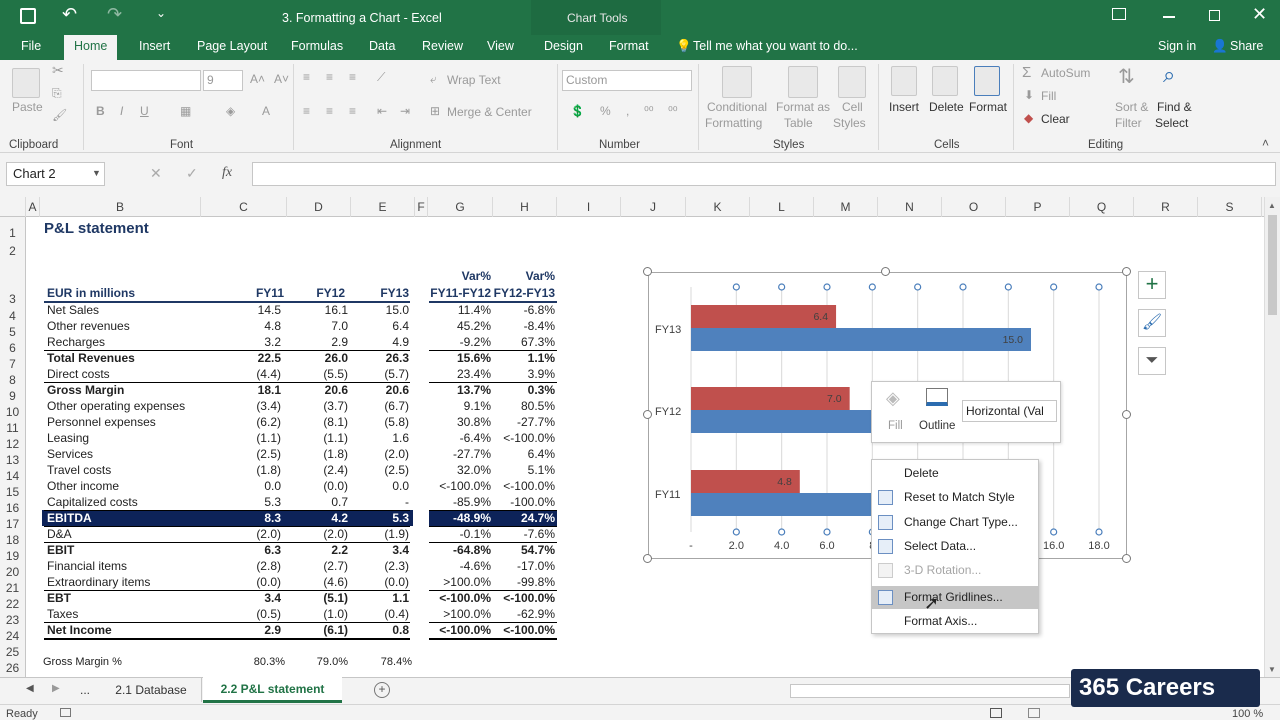 The width and height of the screenshot is (1280, 720). Describe the element at coordinates (12, 444) in the screenshot. I see `row-header-12: 12` at that location.